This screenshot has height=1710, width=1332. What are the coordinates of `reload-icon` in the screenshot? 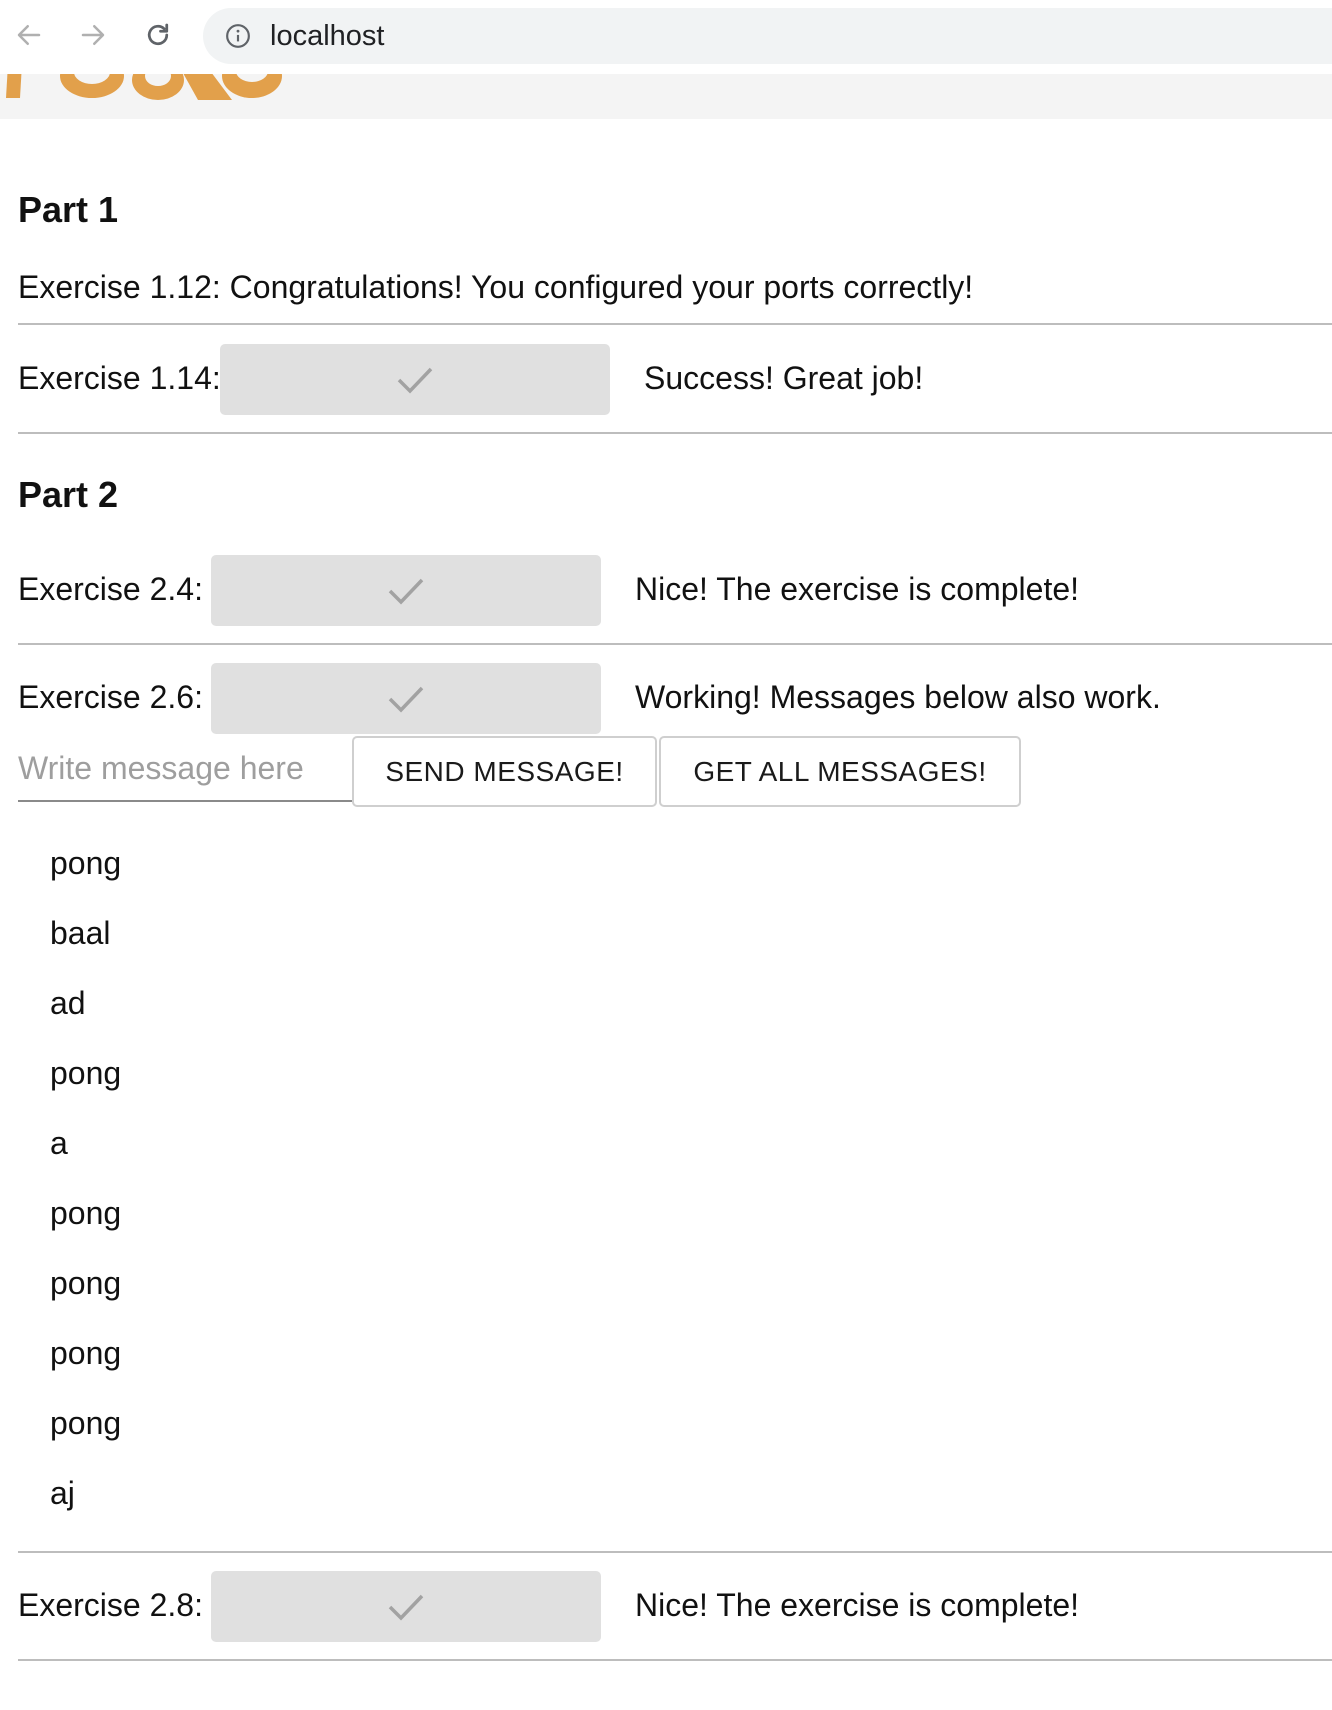 It's located at (158, 34).